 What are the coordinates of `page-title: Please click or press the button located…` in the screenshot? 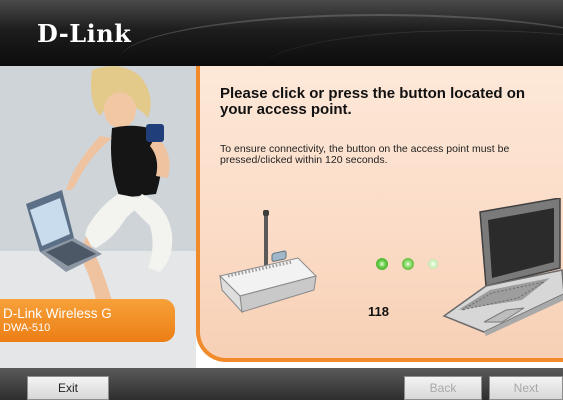 It's located at (373, 101).